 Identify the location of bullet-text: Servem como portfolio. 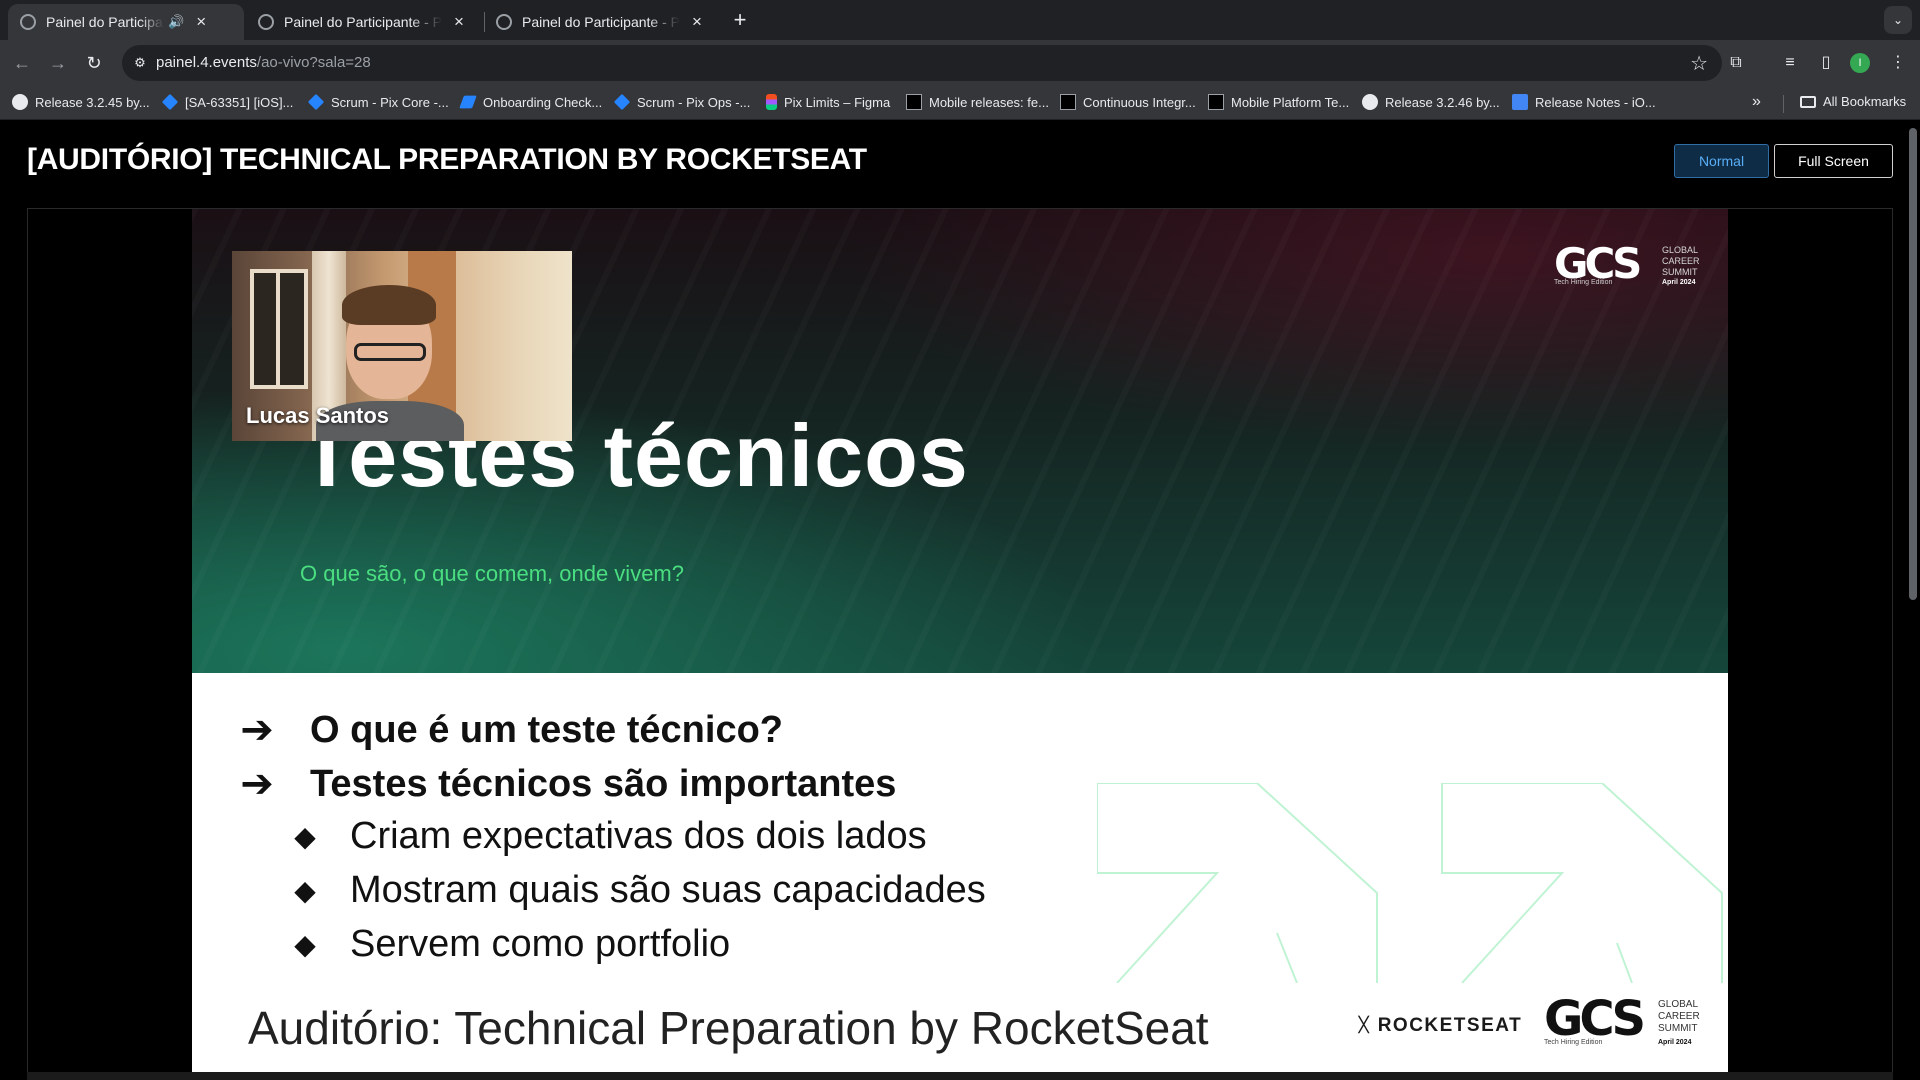
(540, 944).